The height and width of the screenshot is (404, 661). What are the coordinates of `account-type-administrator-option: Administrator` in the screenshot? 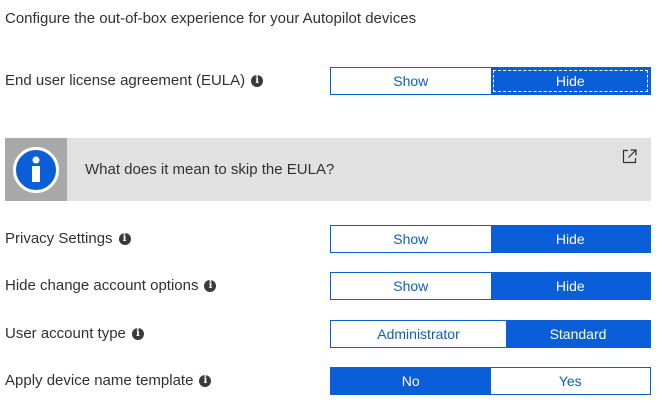 It's located at (418, 334).